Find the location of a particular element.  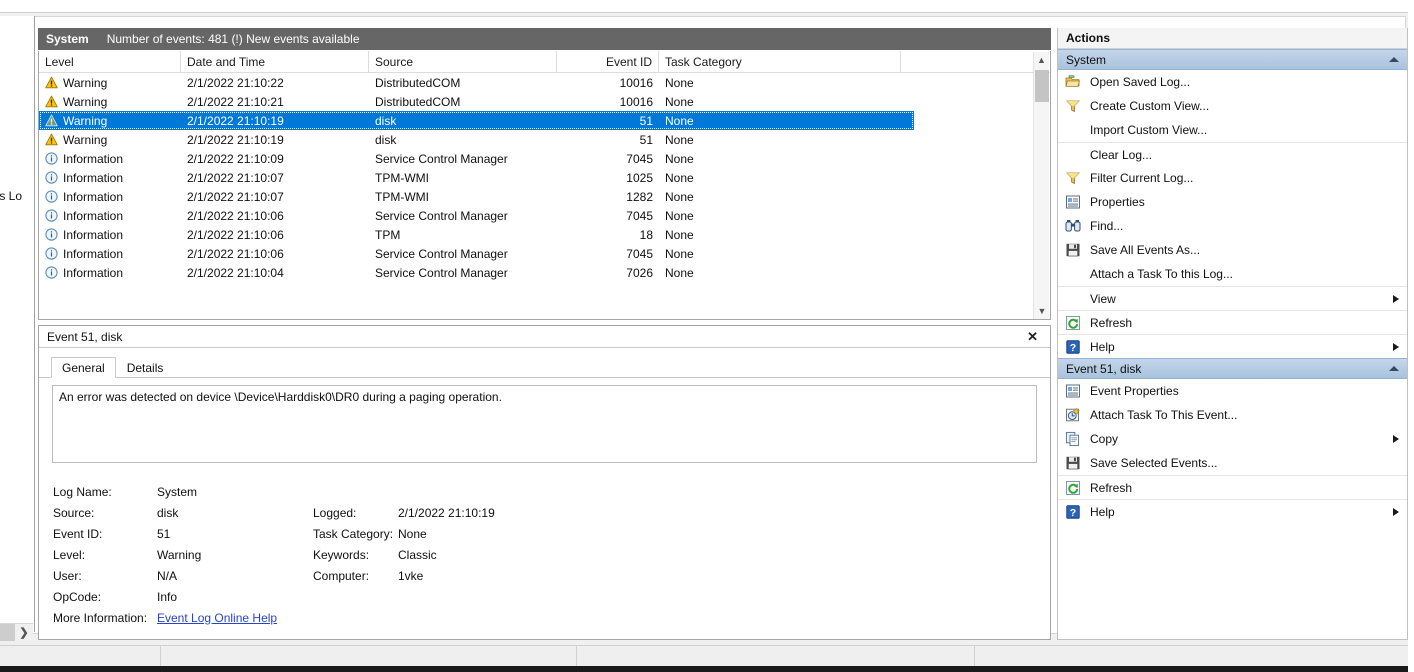

actions-group-header: System is located at coordinates (1232, 59).